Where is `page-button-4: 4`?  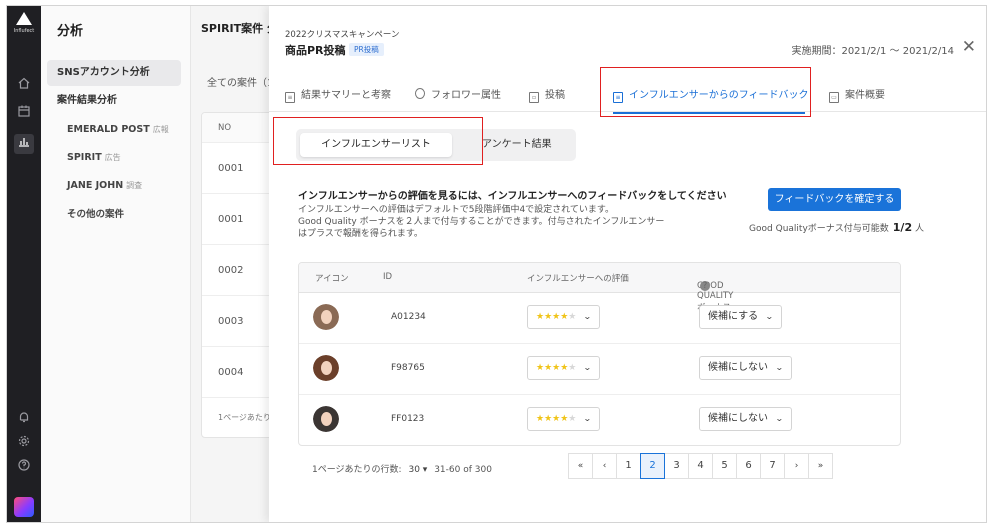
page-button-4: 4 is located at coordinates (700, 466).